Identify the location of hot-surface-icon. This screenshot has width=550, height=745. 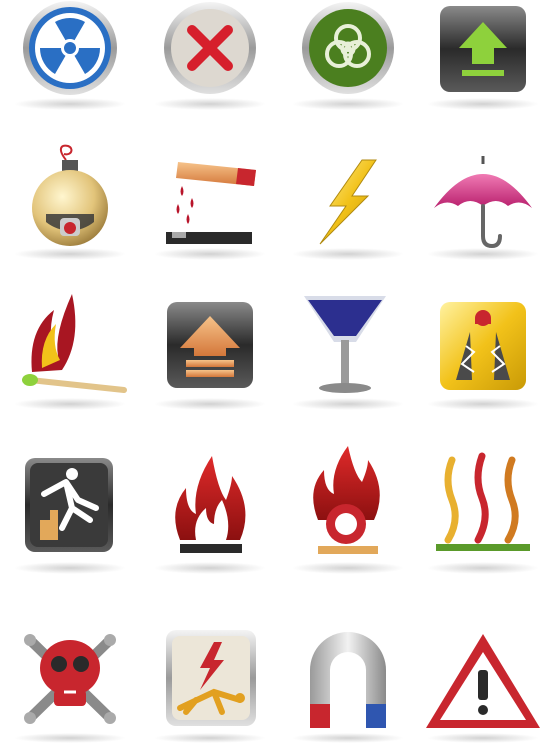
(483, 501).